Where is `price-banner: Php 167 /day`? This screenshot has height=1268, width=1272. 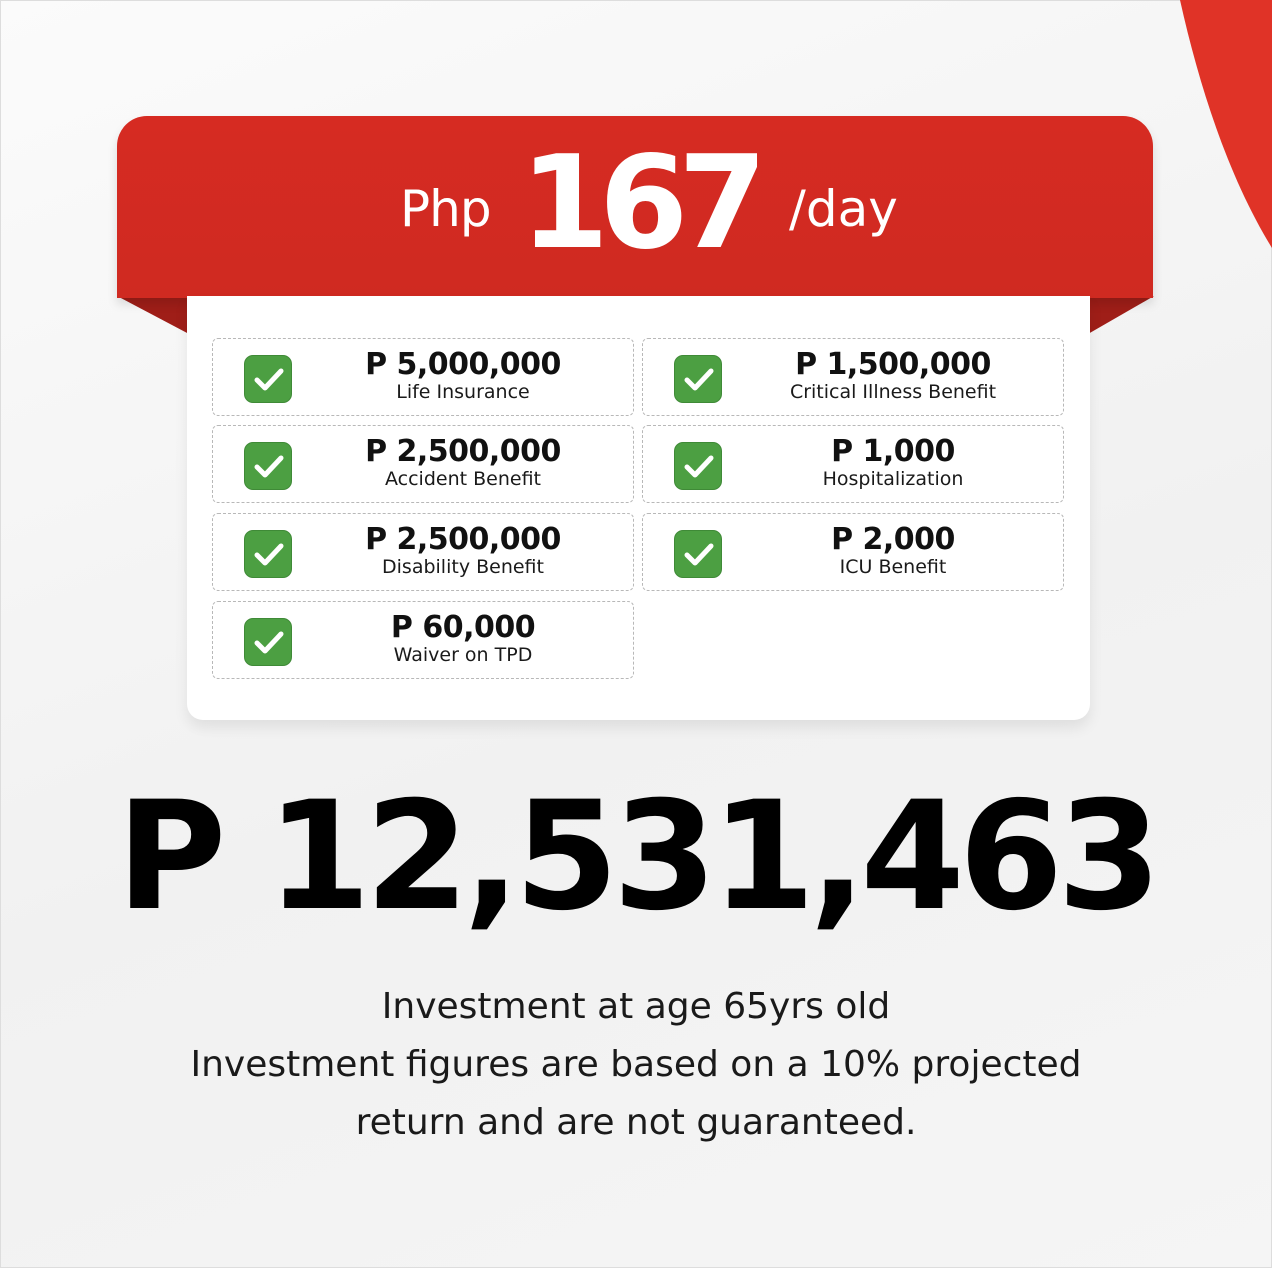 price-banner: Php 167 /day is located at coordinates (635, 207).